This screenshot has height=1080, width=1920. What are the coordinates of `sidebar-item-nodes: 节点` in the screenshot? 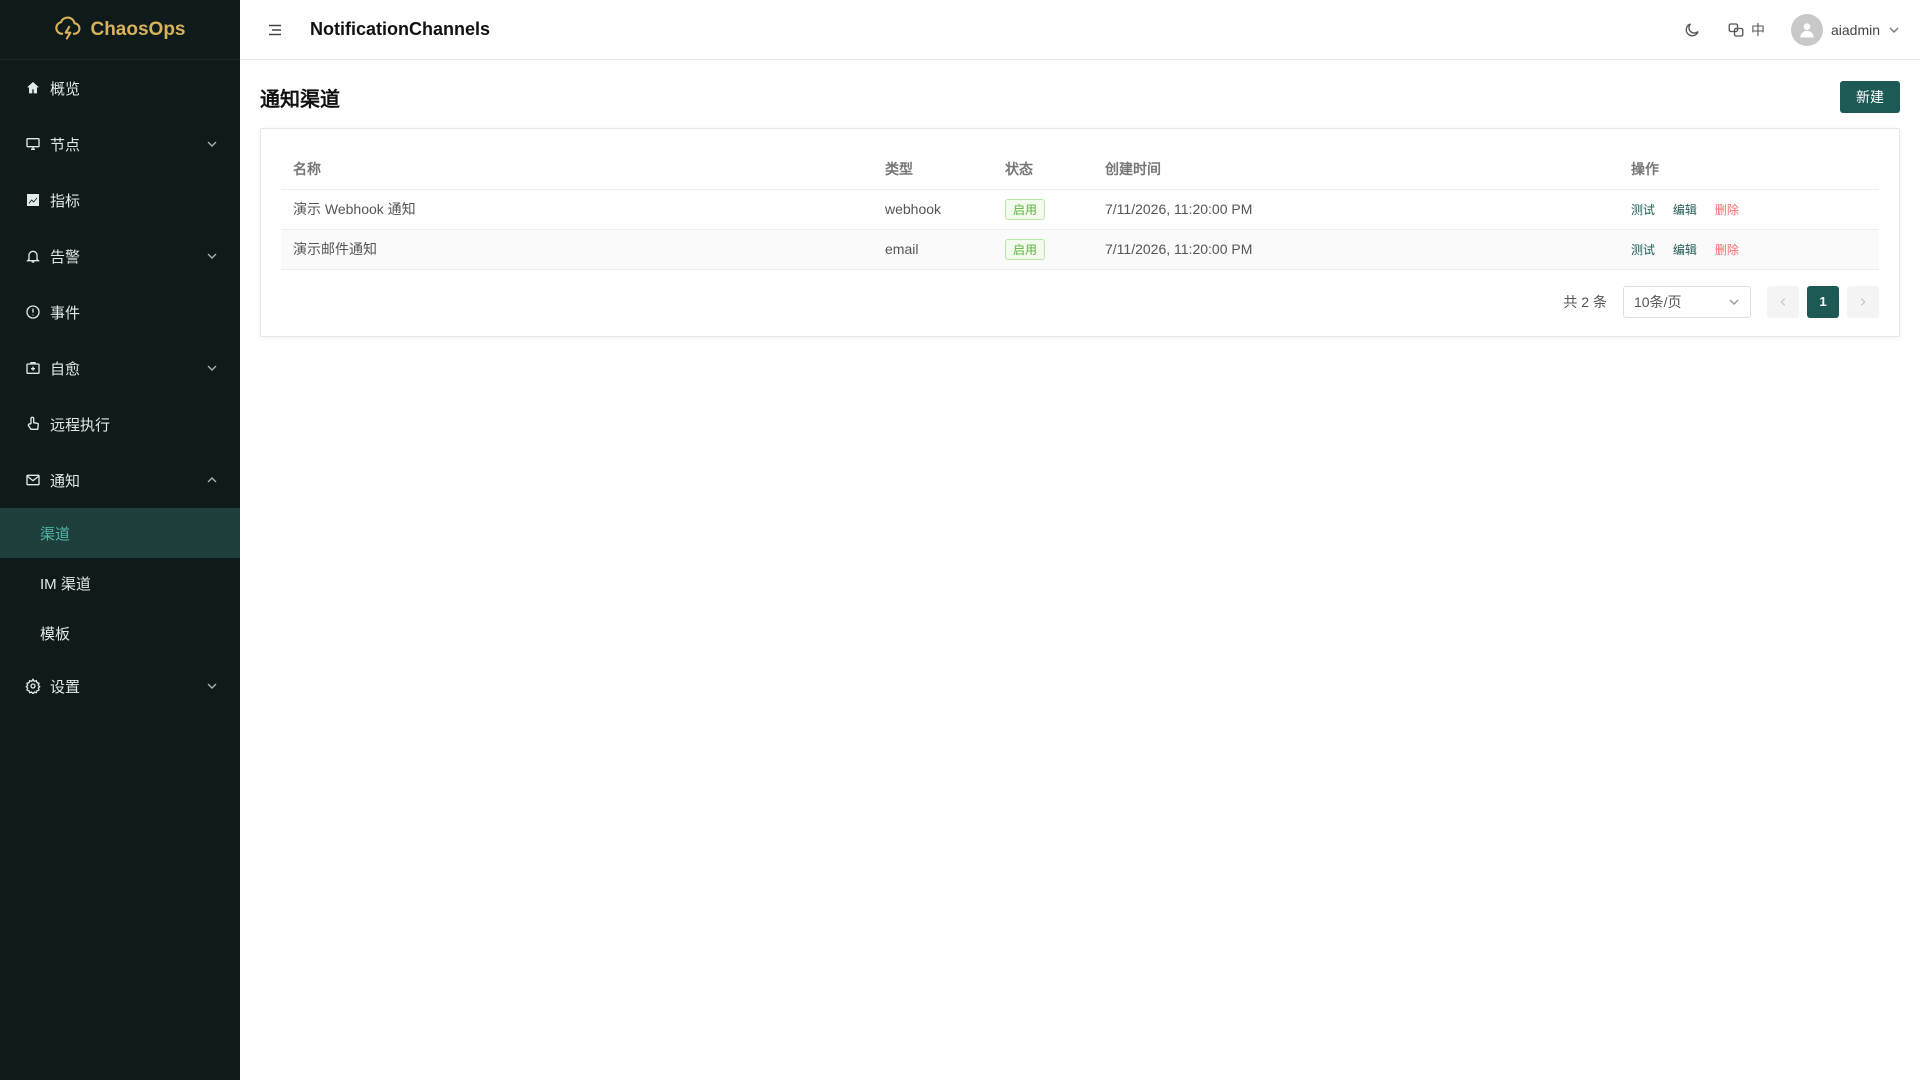 It's located at (120, 144).